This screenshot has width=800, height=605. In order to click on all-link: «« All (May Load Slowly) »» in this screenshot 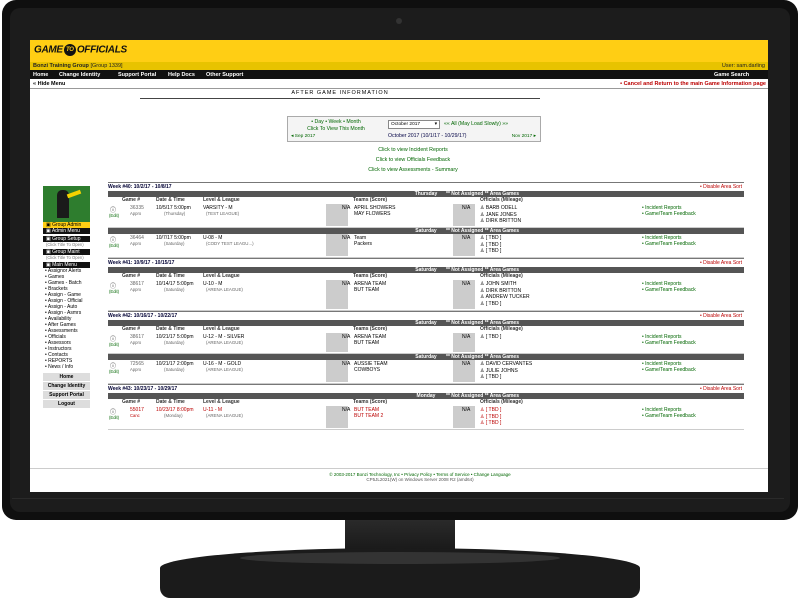, I will do `click(476, 124)`.